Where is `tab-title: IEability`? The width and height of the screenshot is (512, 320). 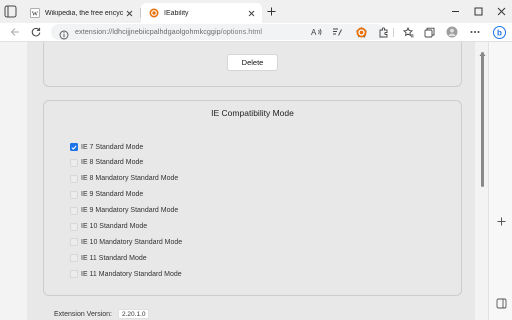
tab-title: IEability is located at coordinates (176, 13).